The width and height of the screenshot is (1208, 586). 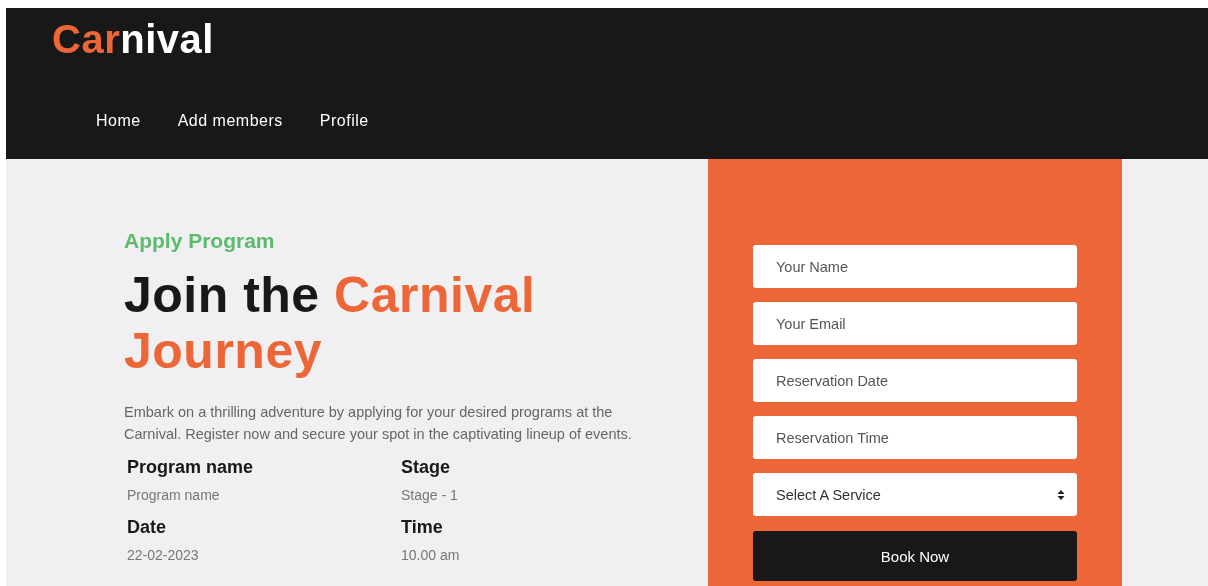 What do you see at coordinates (378, 423) in the screenshot?
I see `description-text: Embark on a thrilling adventure by applying for your desired programs at the Carnival. Register now and secure your spot in the captivating lineup of events.` at bounding box center [378, 423].